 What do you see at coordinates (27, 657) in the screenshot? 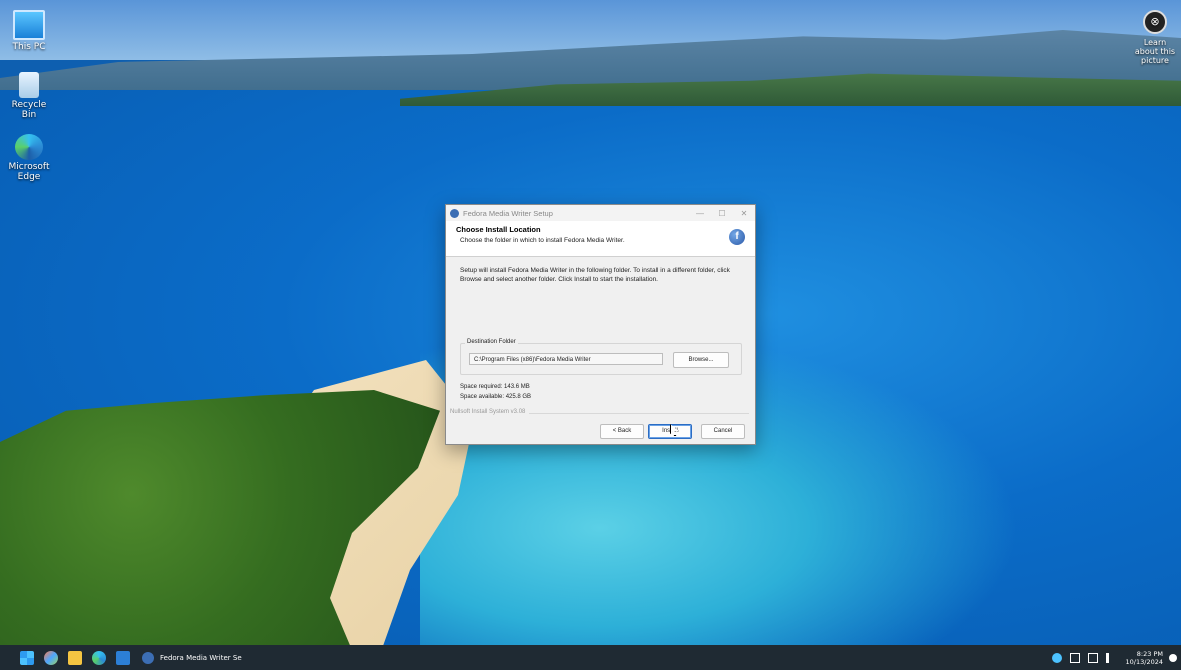
I see `start-button` at bounding box center [27, 657].